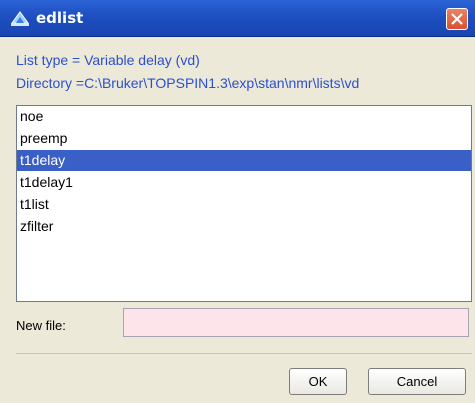 This screenshot has height=403, width=475. I want to click on separator, so click(244, 353).